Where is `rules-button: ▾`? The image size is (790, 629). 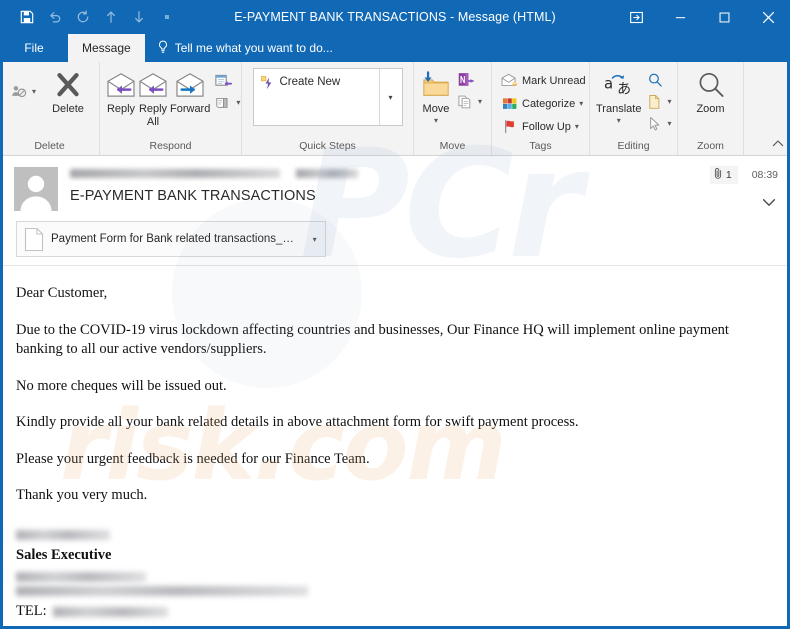
rules-button: ▾ is located at coordinates (469, 101).